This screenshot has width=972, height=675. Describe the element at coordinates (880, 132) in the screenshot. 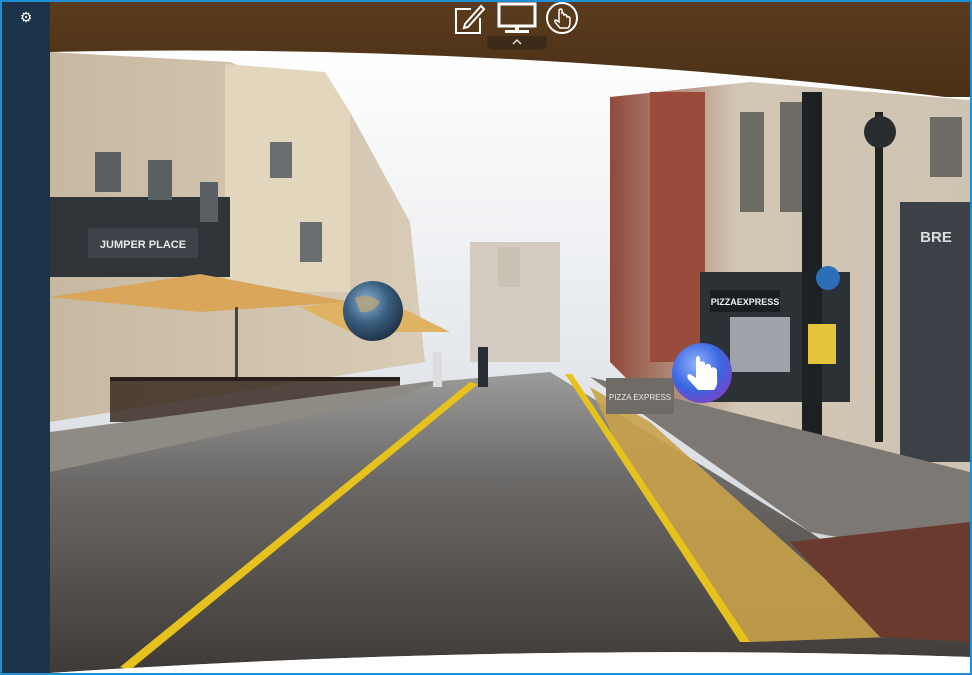

I see `lamp-head` at that location.